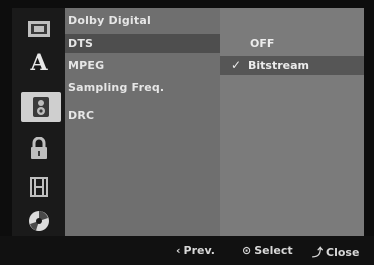 The width and height of the screenshot is (374, 265). I want to click on disc-menu-icon, so click(39, 29).